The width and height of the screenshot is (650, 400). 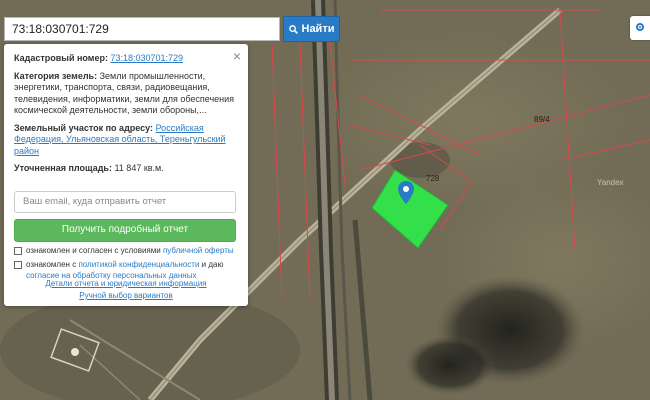 I want to click on find-button: Найти, so click(x=311, y=29).